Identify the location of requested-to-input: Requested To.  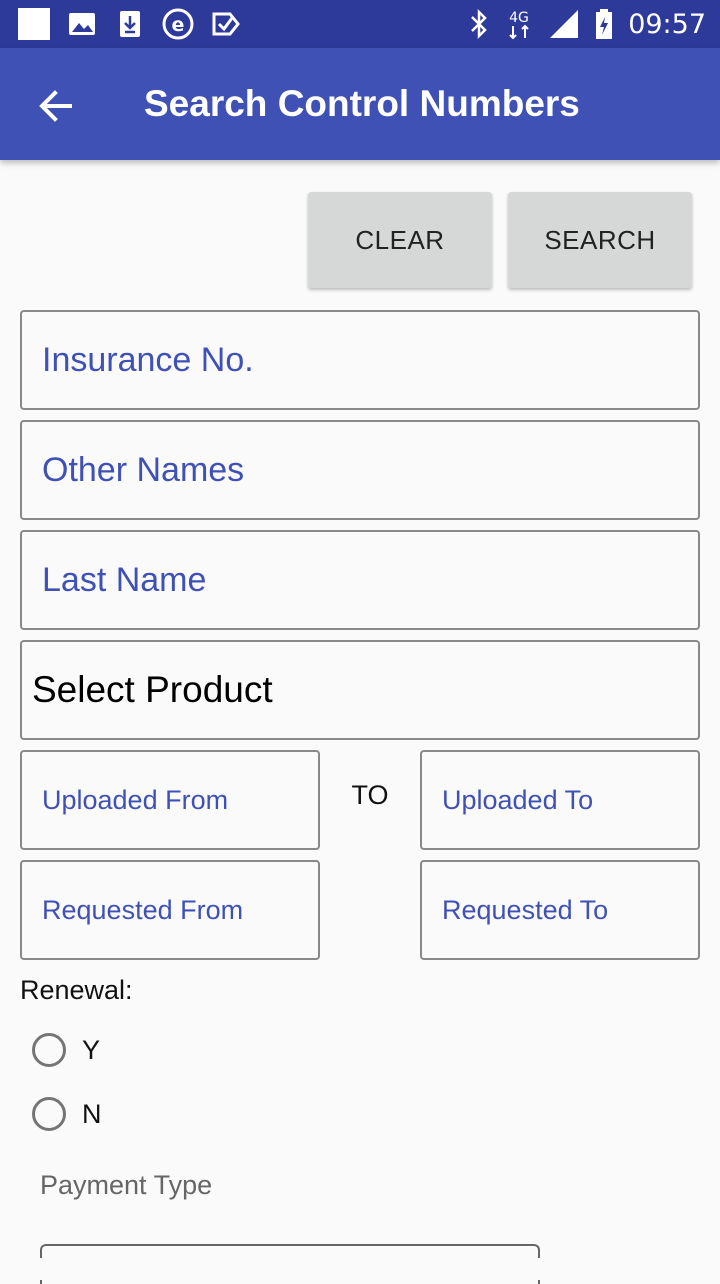
(560, 910).